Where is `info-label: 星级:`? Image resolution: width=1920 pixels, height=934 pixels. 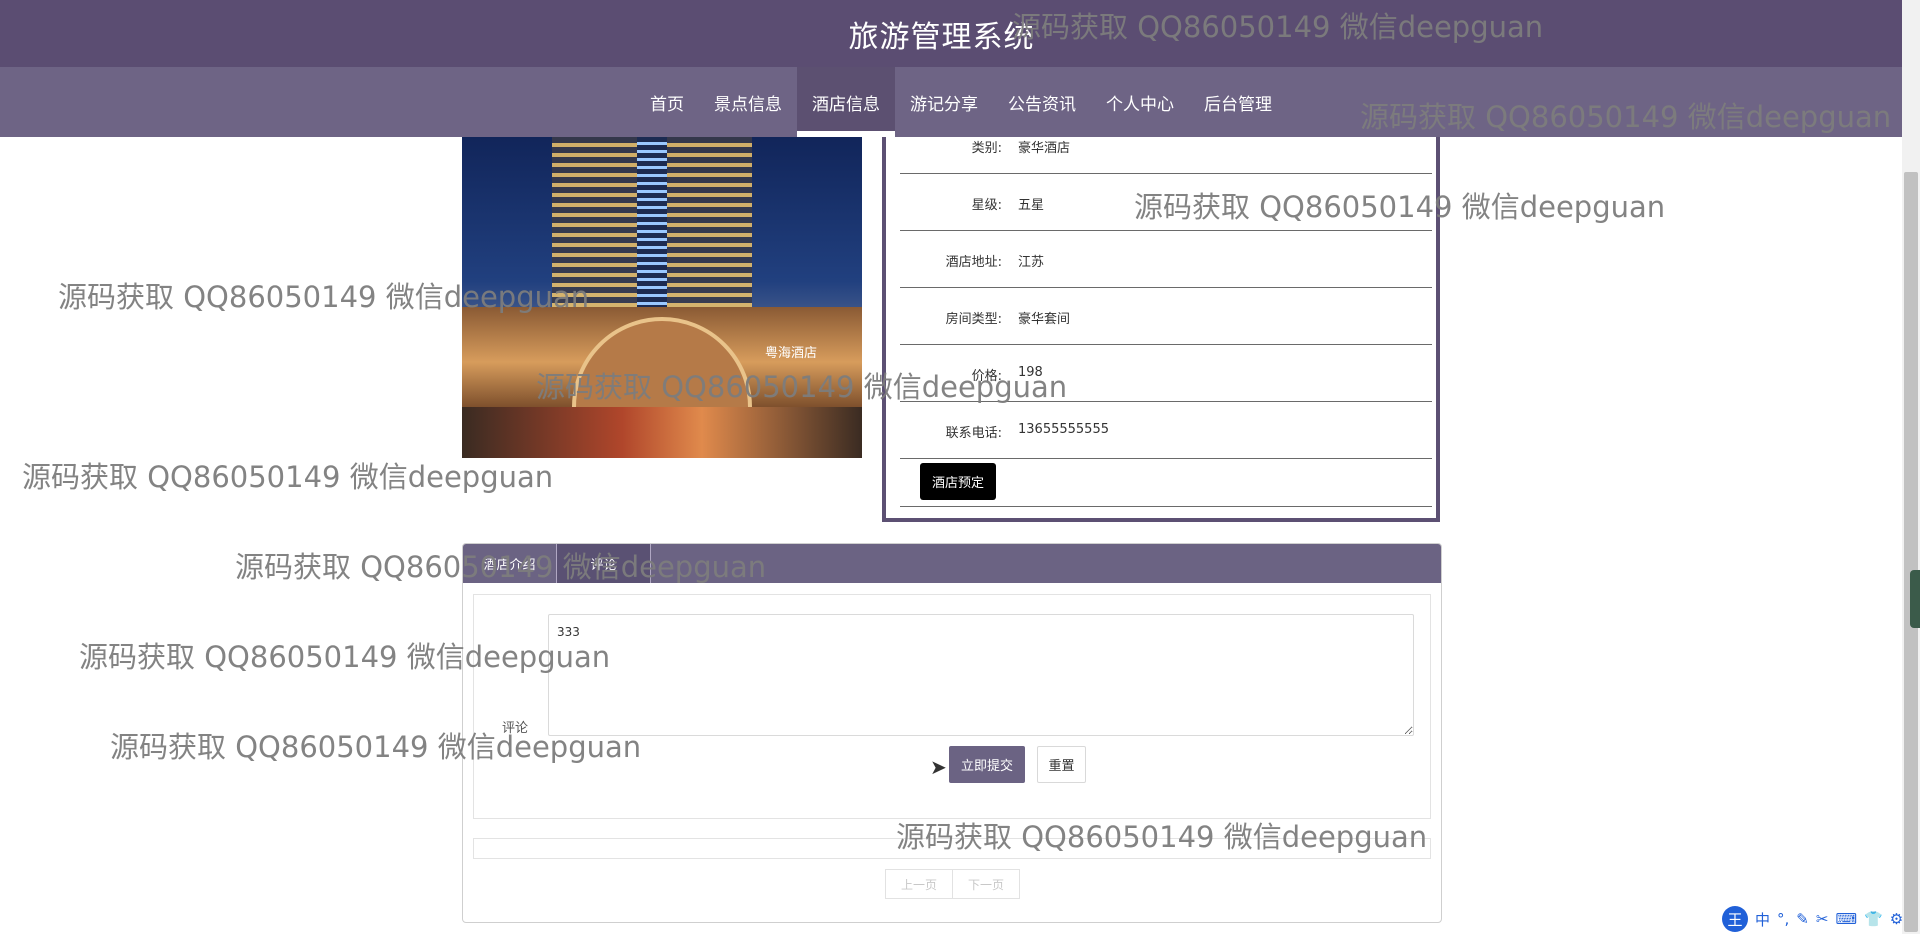
info-label: 星级: is located at coordinates (986, 205).